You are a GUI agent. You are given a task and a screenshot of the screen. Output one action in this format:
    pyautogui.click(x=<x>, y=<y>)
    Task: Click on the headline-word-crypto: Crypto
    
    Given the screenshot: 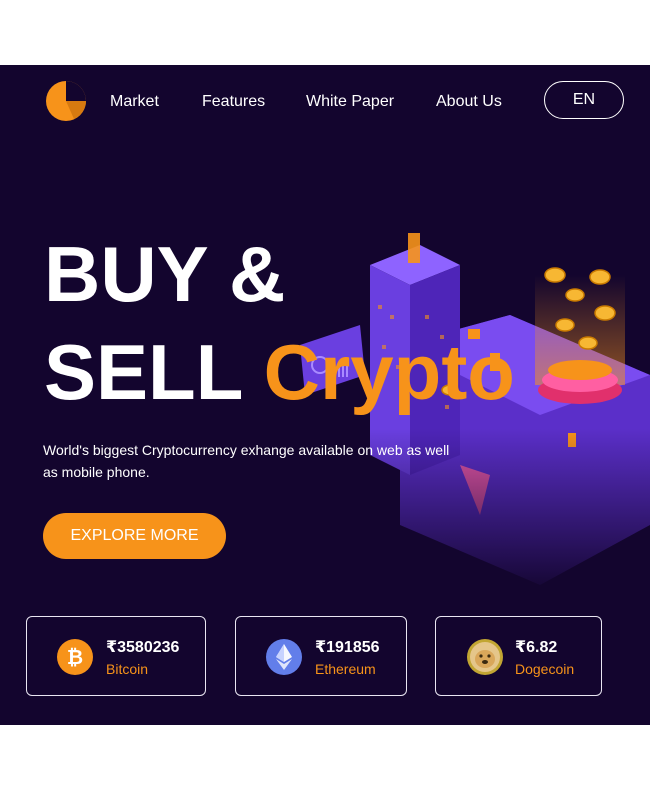 What is the action you would take?
    pyautogui.click(x=389, y=372)
    